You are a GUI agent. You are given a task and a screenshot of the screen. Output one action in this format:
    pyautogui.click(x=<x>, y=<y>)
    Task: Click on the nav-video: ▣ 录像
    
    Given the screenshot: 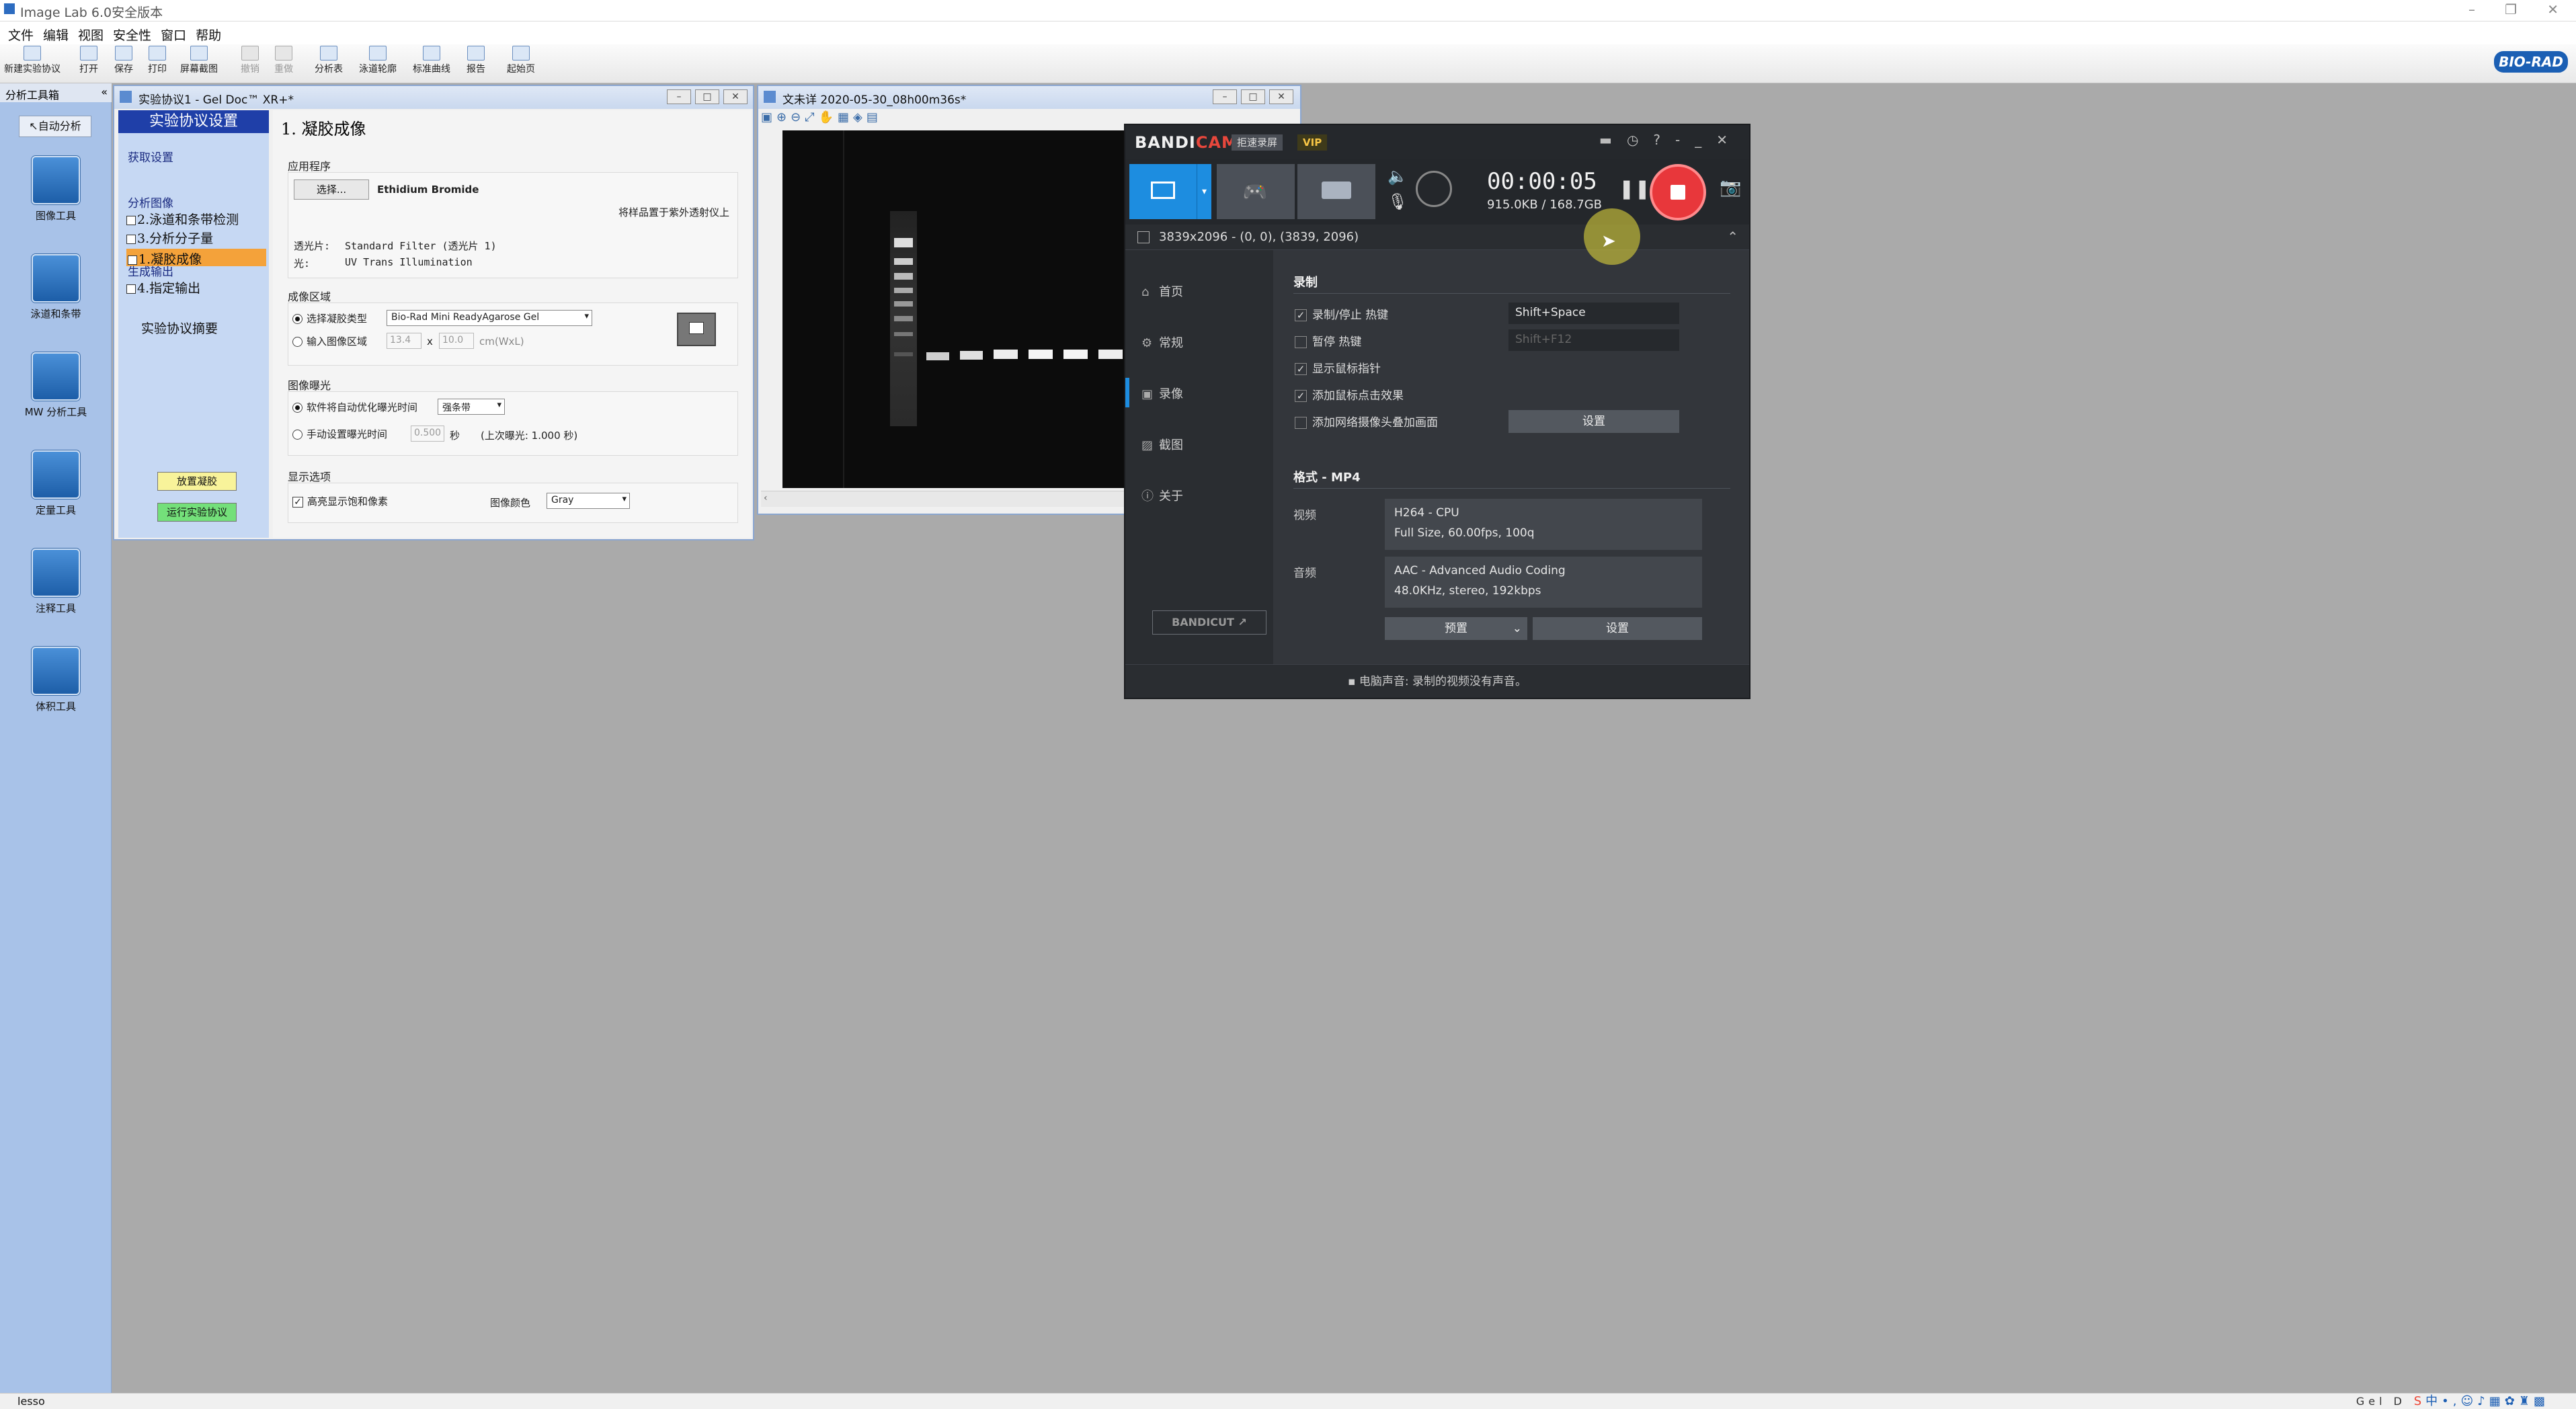 What is the action you would take?
    pyautogui.click(x=1162, y=393)
    